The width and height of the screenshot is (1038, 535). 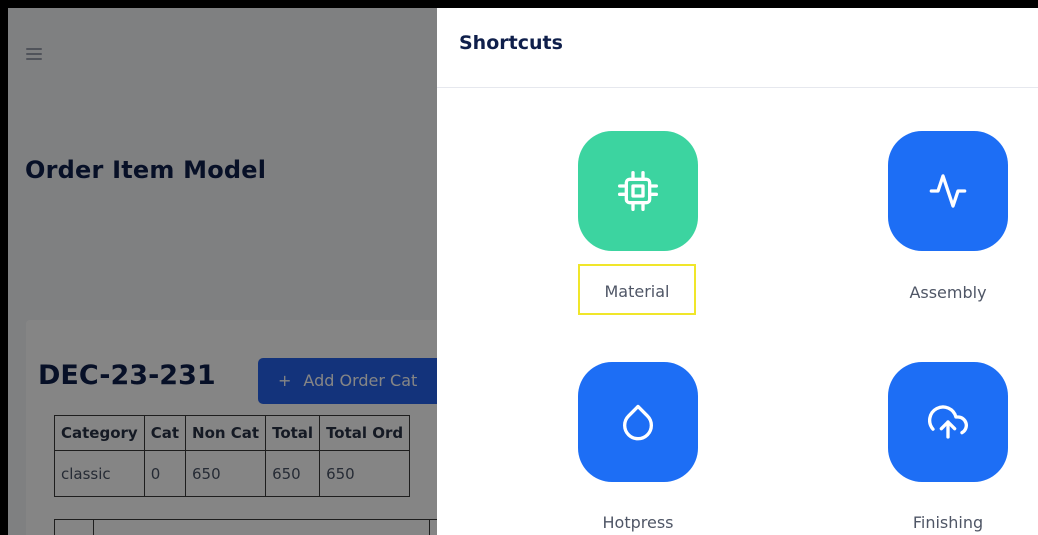 I want to click on activity-icon, so click(x=948, y=191).